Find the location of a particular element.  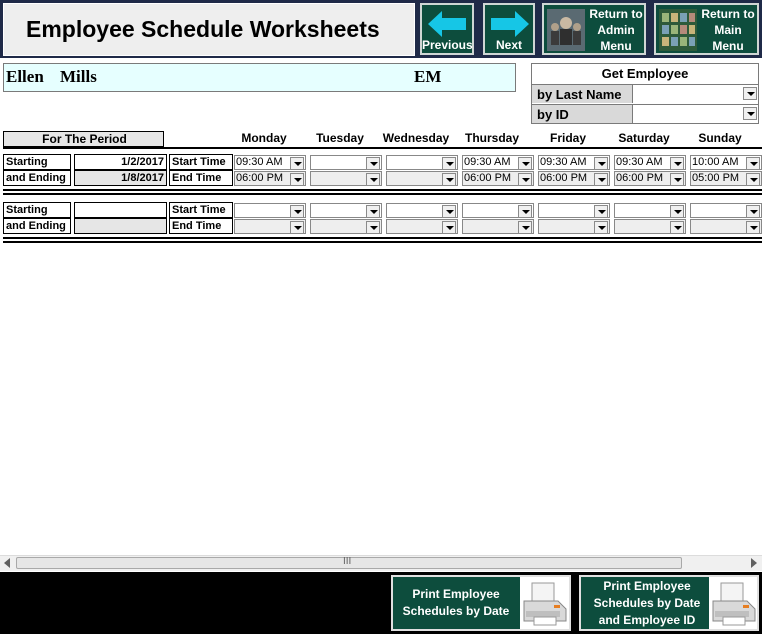

thursday-start-time-select: 09:30 AM is located at coordinates (498, 162).